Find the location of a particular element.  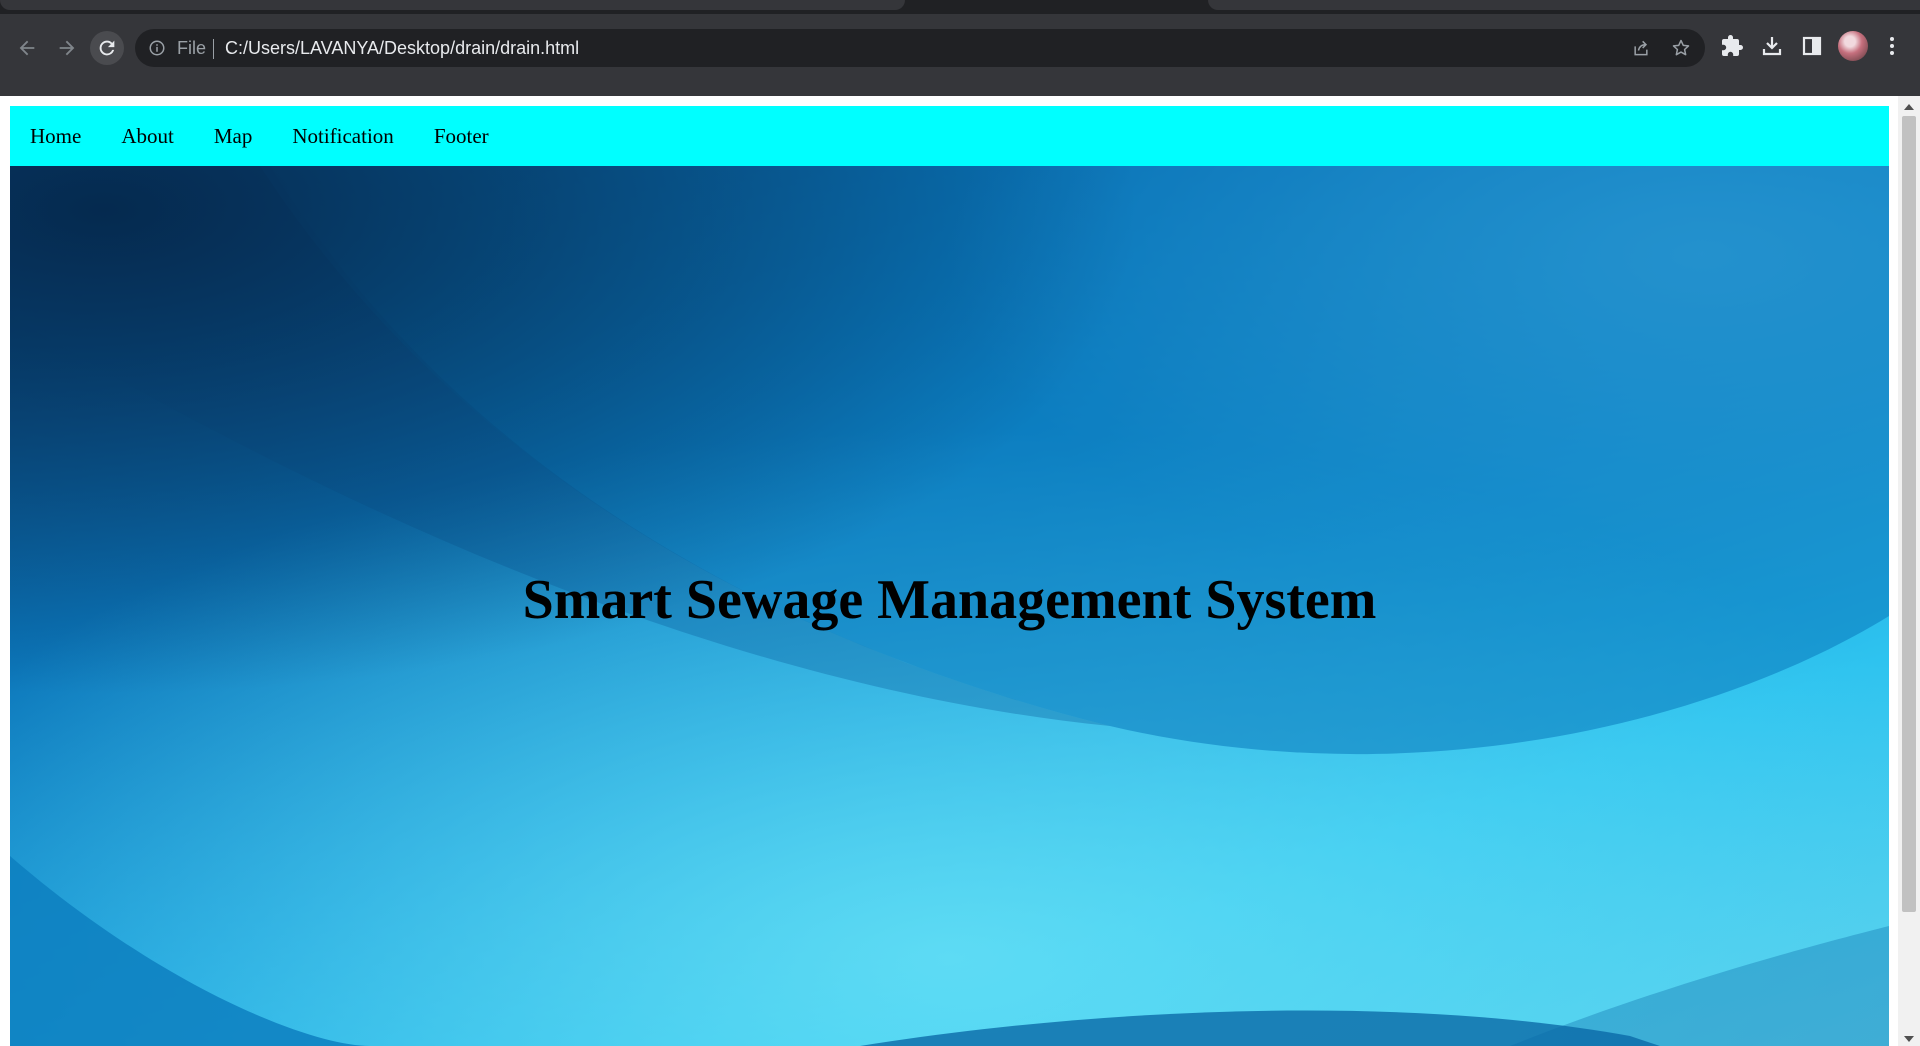

bookmark-button is located at coordinates (1681, 48).